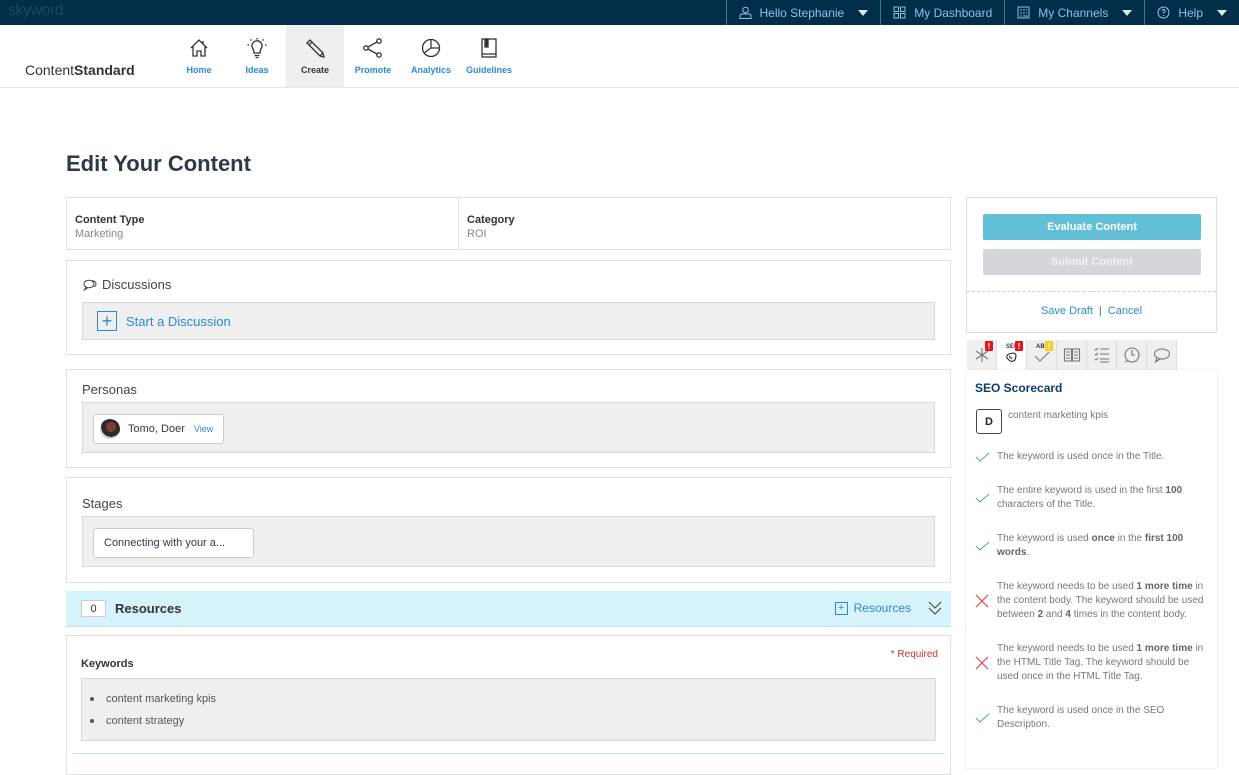 The image size is (1239, 775). I want to click on warning-badge: !, so click(1049, 346).